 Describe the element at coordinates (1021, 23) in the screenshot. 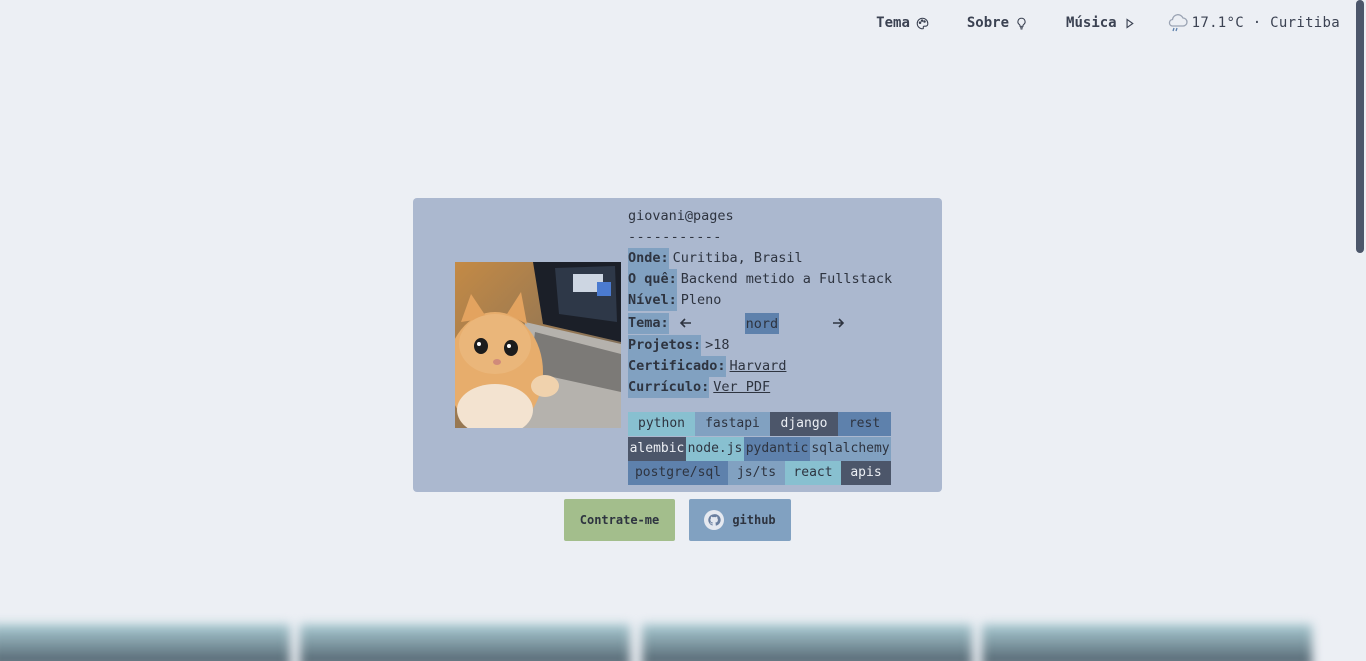

I see `lightbulb-icon` at that location.